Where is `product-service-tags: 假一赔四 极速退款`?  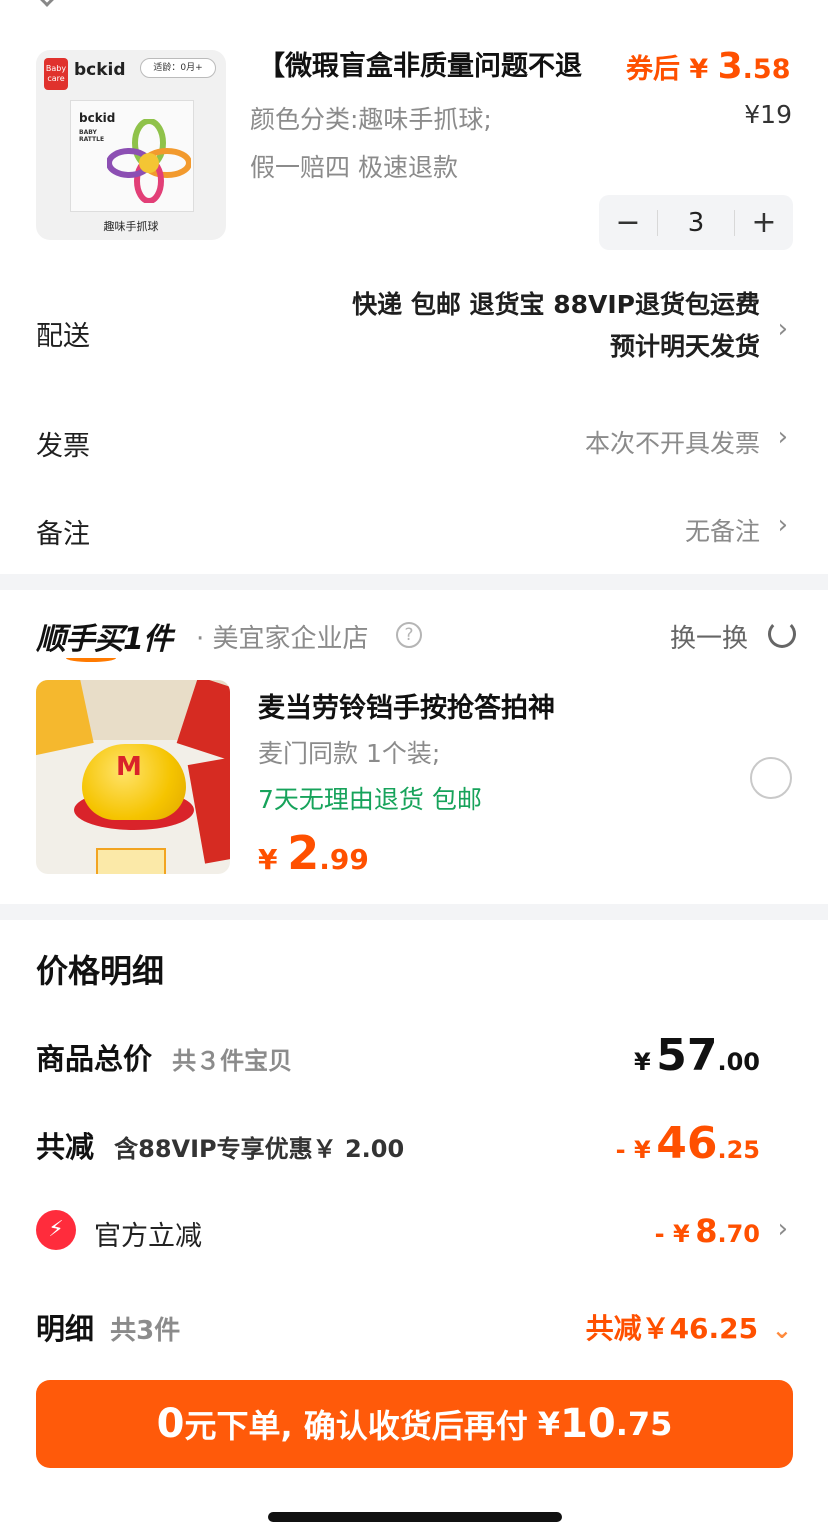 product-service-tags: 假一赔四 极速退款 is located at coordinates (354, 167).